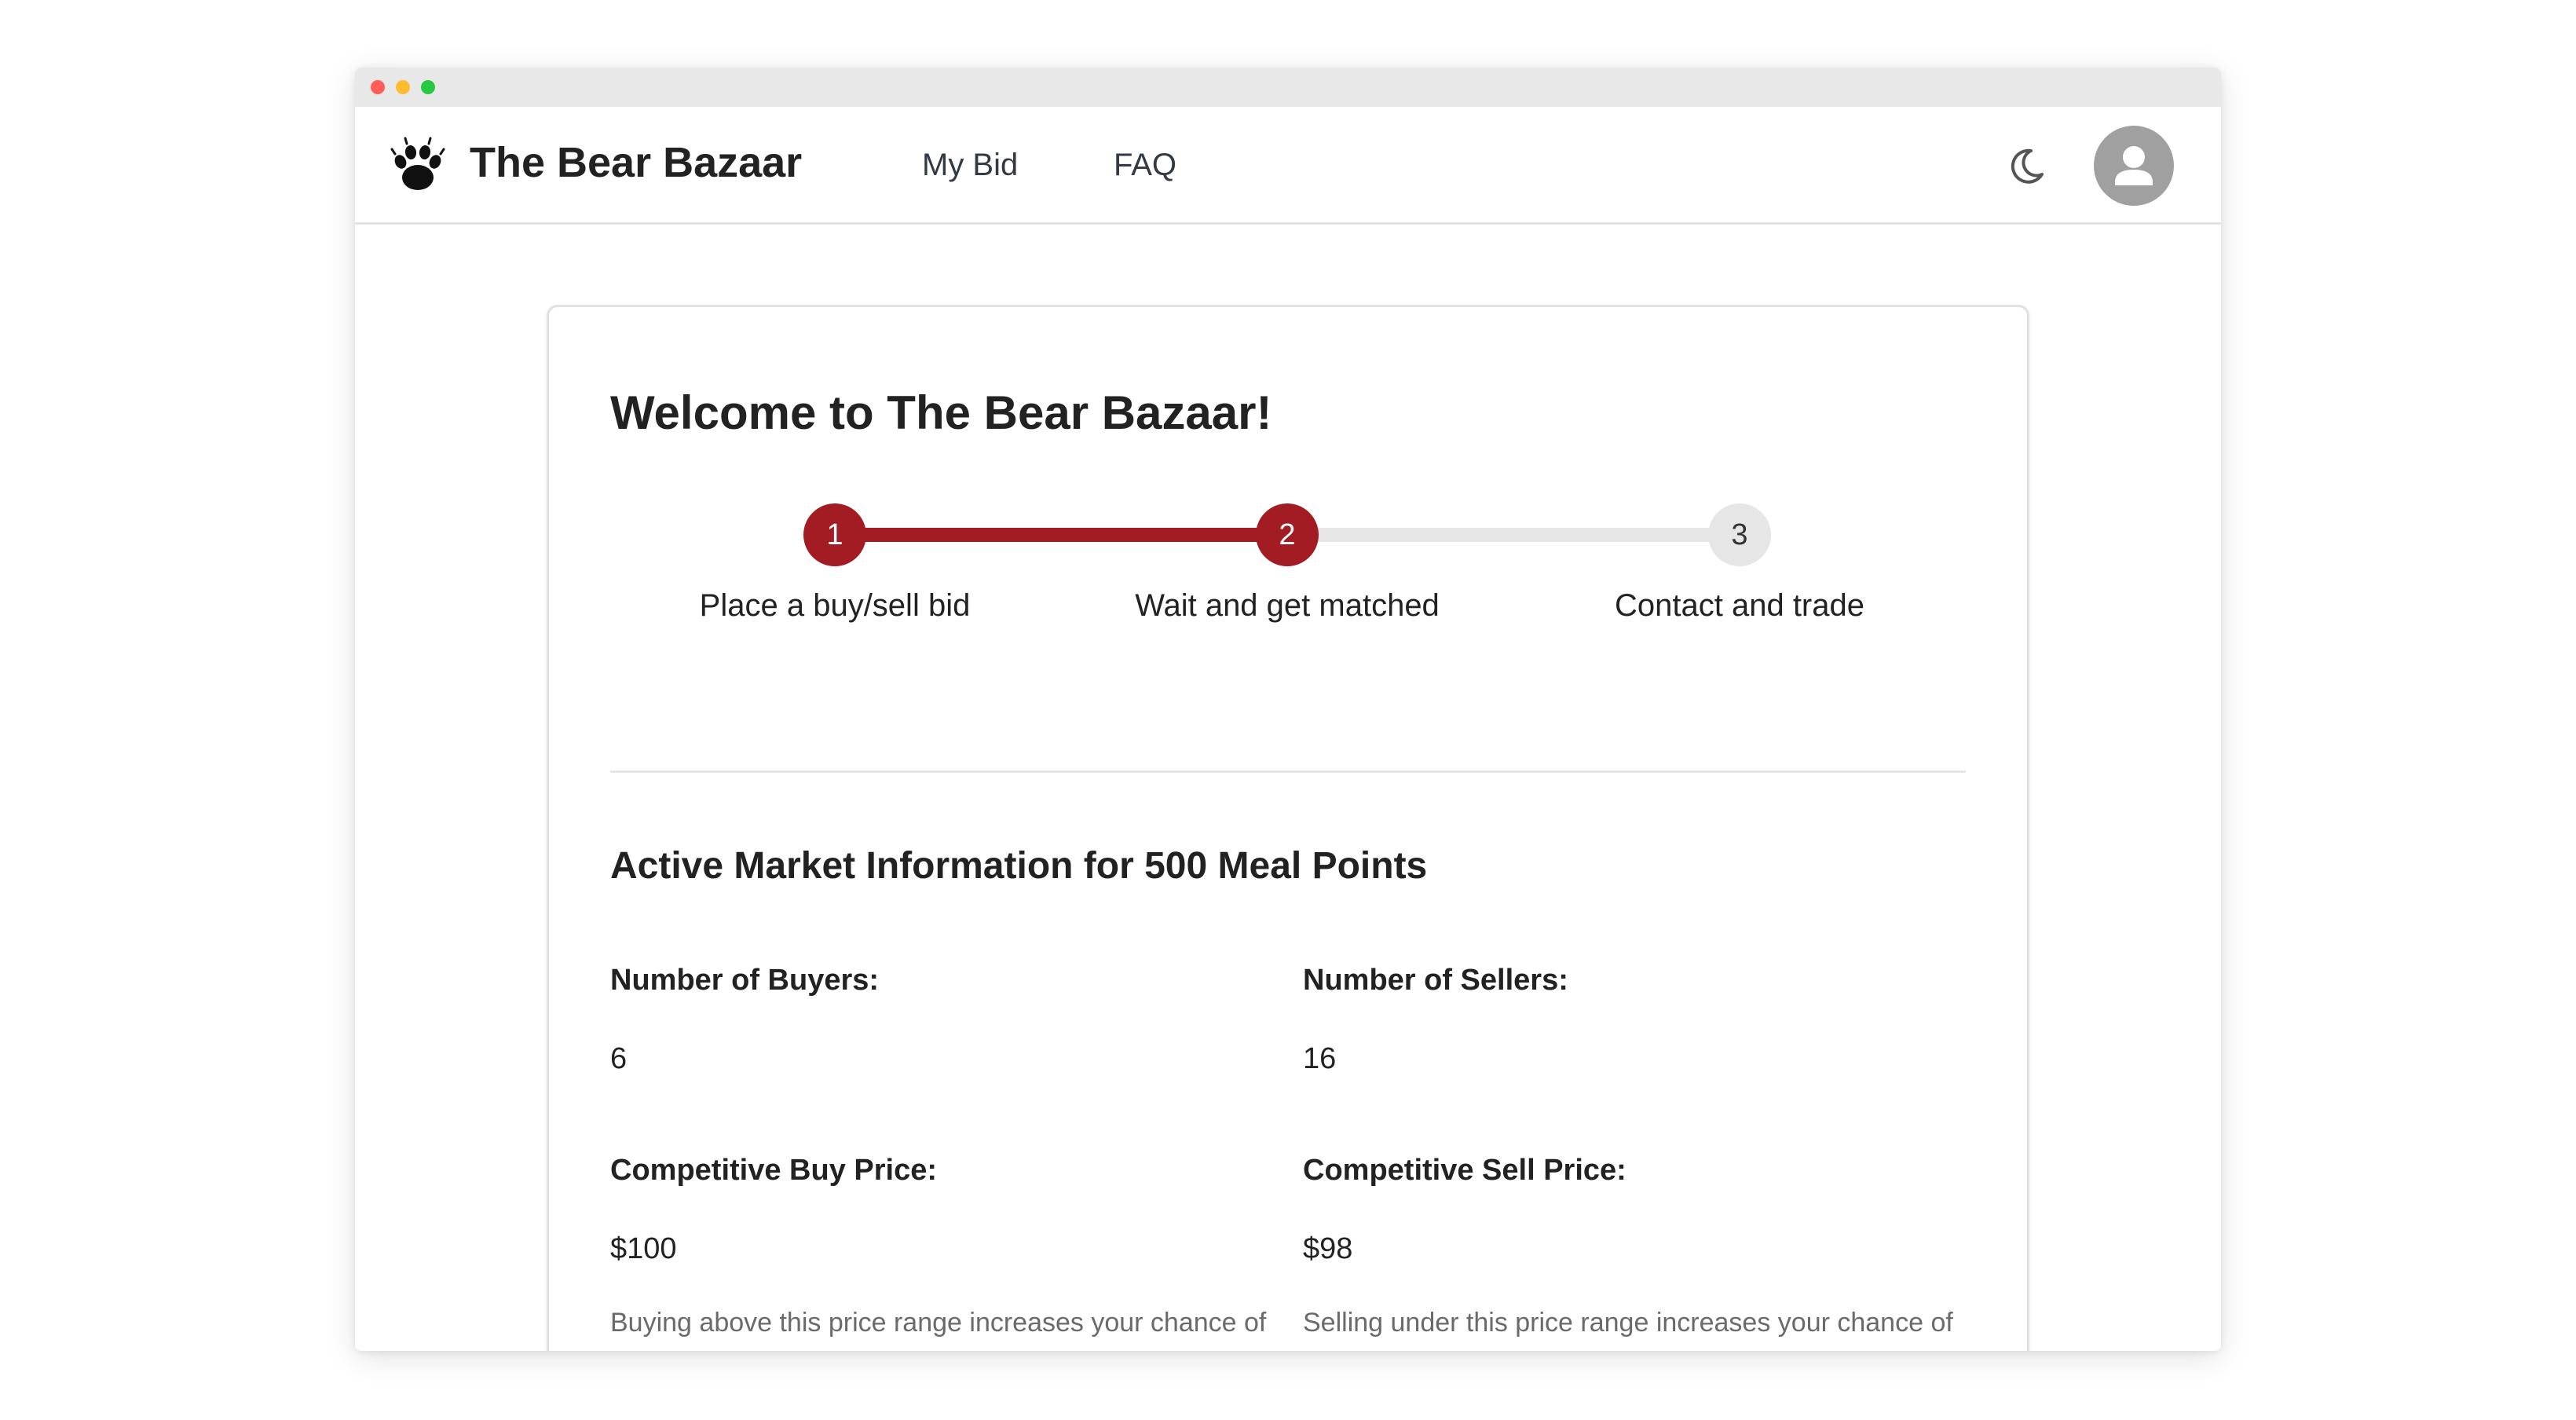 Image resolution: width=2576 pixels, height=1420 pixels. Describe the element at coordinates (774, 1170) in the screenshot. I see `buy-price-label: Competitive Buy Price:` at that location.